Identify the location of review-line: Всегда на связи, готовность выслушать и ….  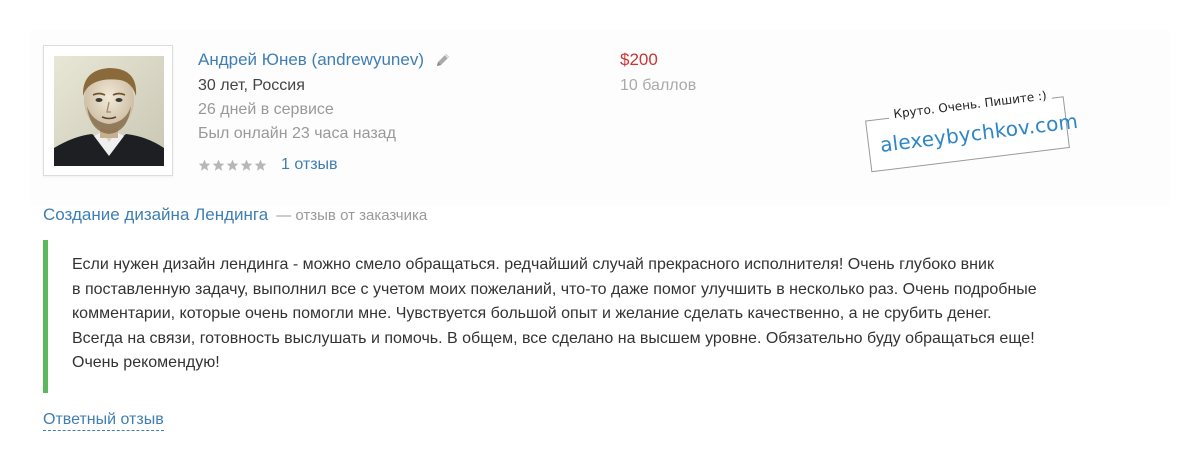
(553, 338).